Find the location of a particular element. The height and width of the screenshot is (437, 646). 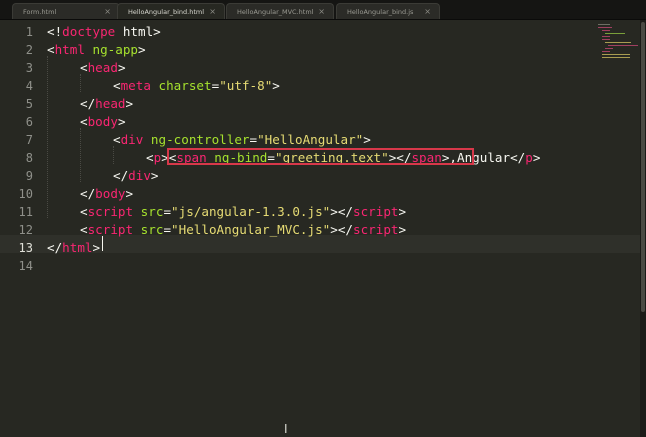

minimap is located at coordinates (618, 42).